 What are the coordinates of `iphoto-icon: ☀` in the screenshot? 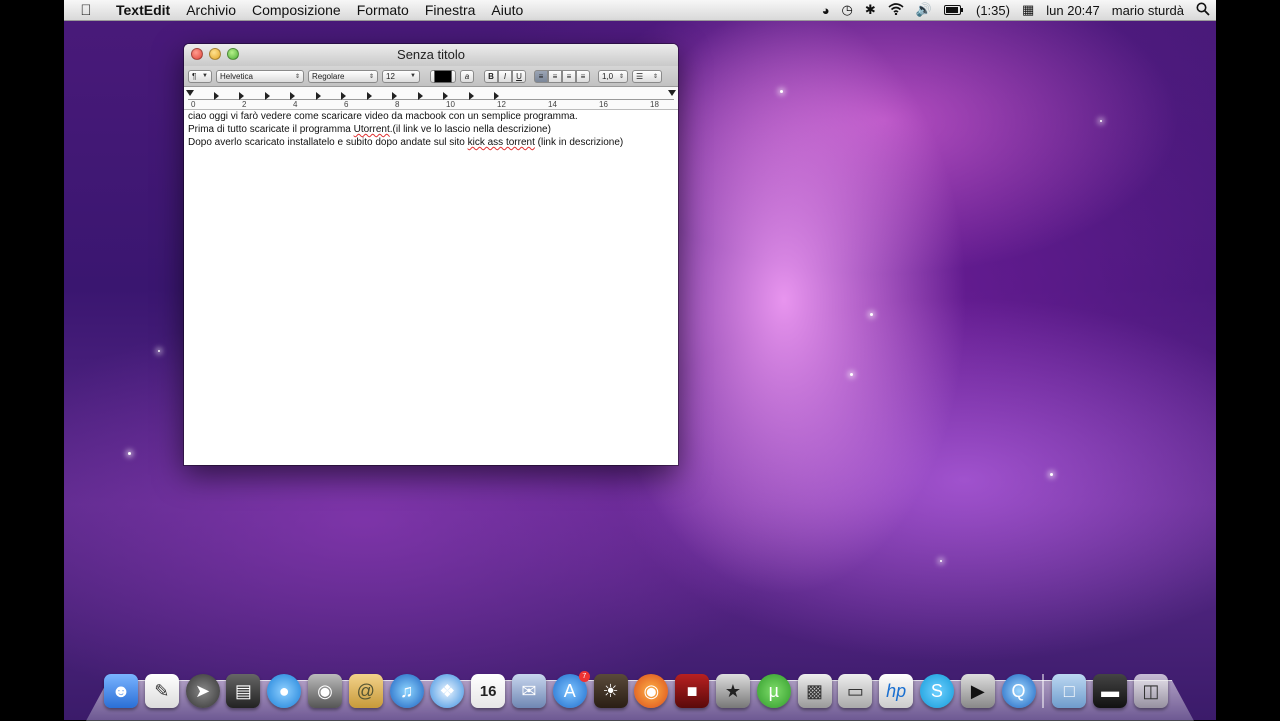 It's located at (610, 691).